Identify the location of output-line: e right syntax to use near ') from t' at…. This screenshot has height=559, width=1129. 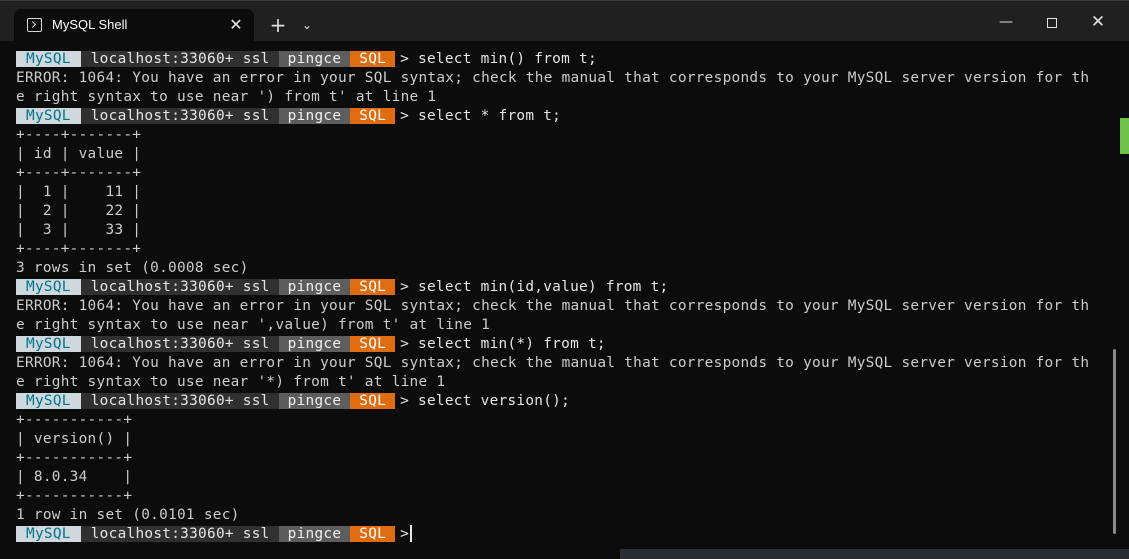
(226, 97).